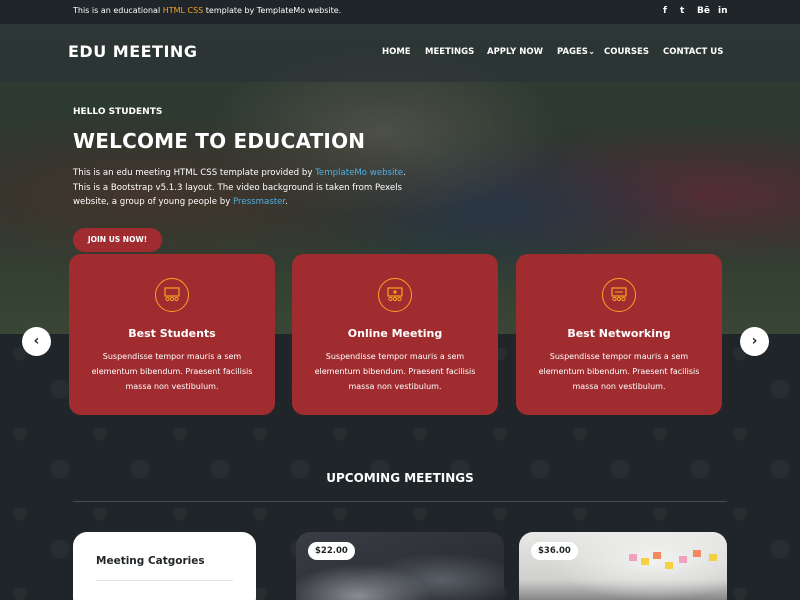  Describe the element at coordinates (400, 501) in the screenshot. I see `section-divider` at that location.